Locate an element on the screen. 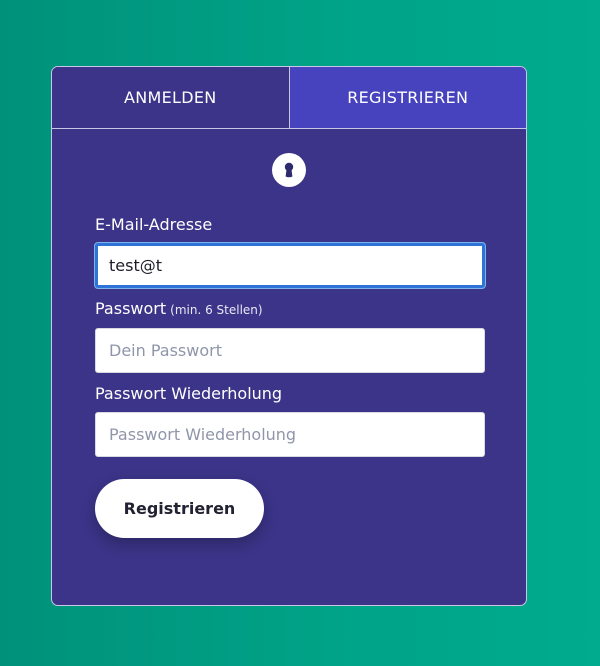  tab-register: REGISTRIEREN is located at coordinates (407, 97).